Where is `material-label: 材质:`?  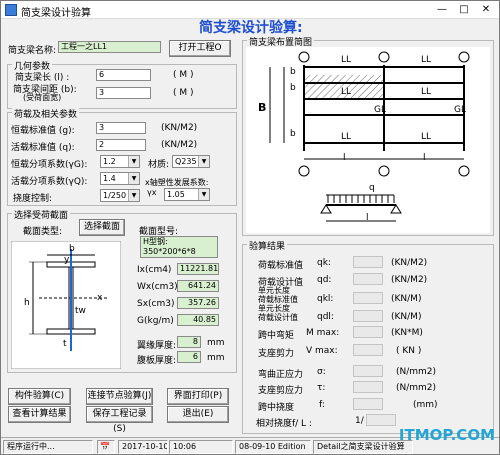
material-label: 材质: is located at coordinates (159, 165).